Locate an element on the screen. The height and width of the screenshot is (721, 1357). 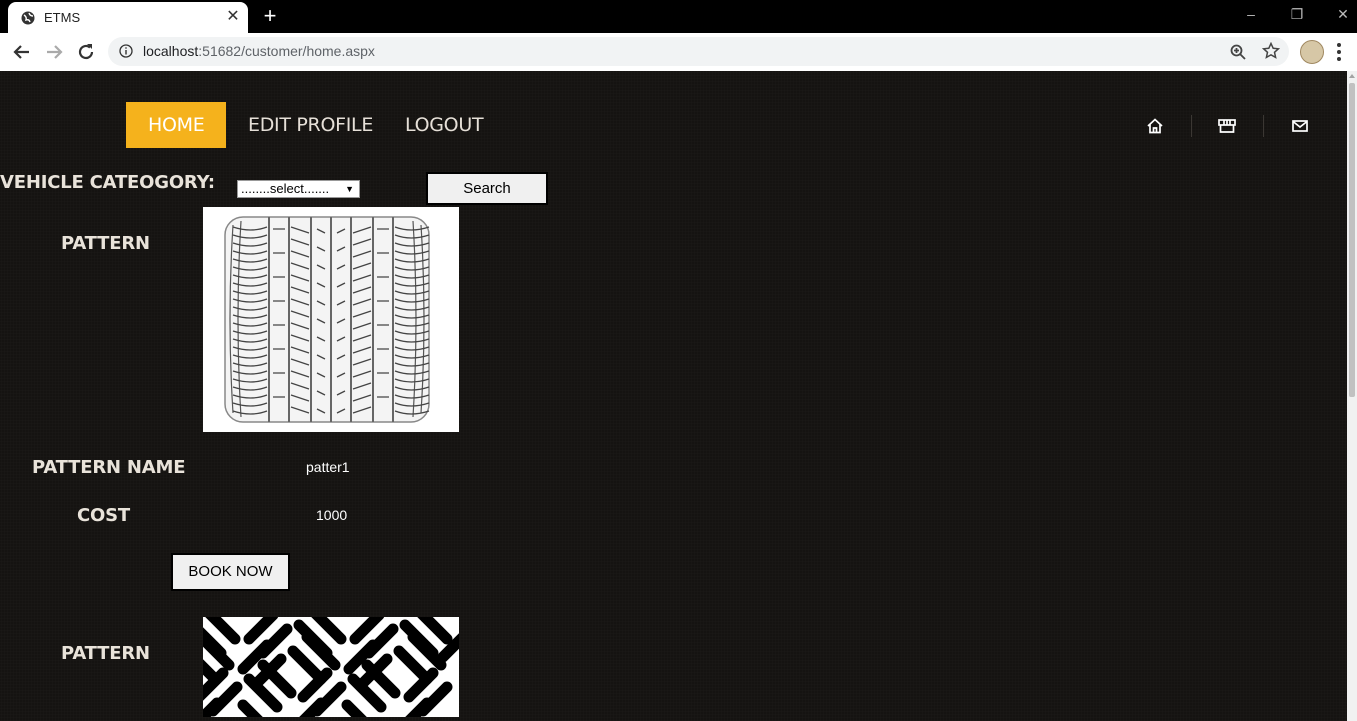
store-icon is located at coordinates (1227, 126).